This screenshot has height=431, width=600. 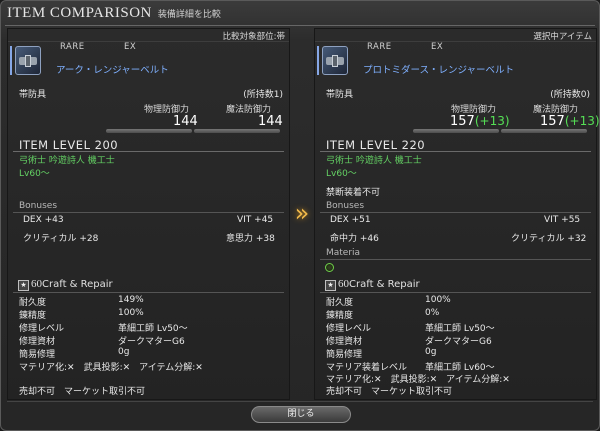 I want to click on materia-slot-icon, so click(x=329, y=267).